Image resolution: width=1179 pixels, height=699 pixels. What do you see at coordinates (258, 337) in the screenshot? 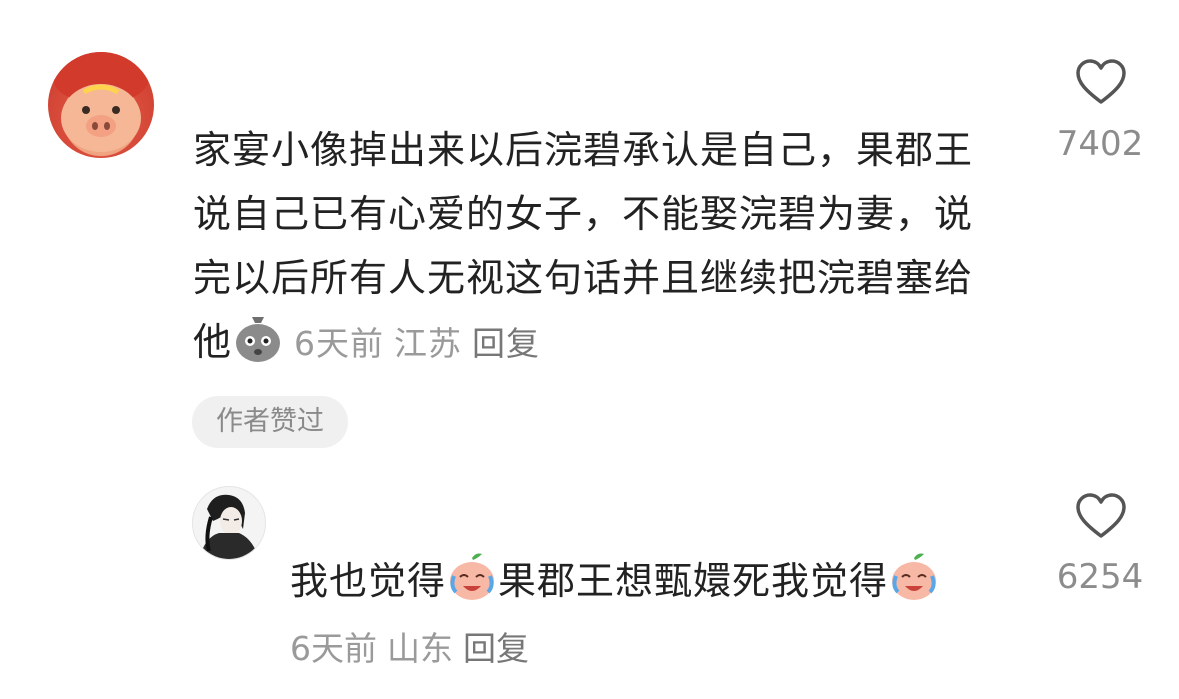
I see `speechless-sack-emoji-icon` at bounding box center [258, 337].